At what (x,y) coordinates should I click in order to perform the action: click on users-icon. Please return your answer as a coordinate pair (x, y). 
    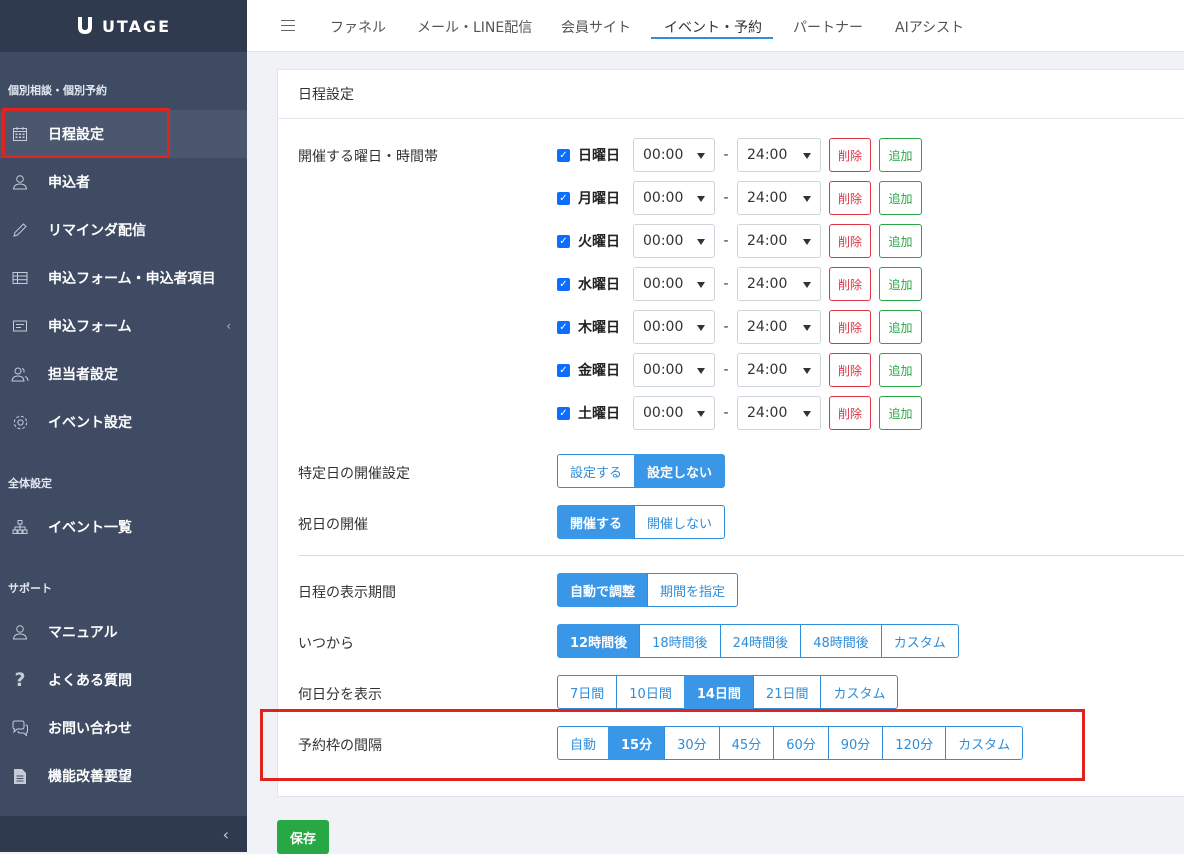
    Looking at the image, I should click on (20, 374).